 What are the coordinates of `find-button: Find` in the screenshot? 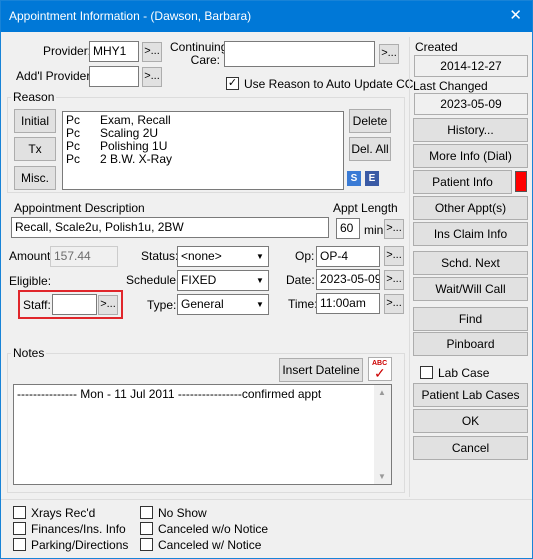 It's located at (470, 319).